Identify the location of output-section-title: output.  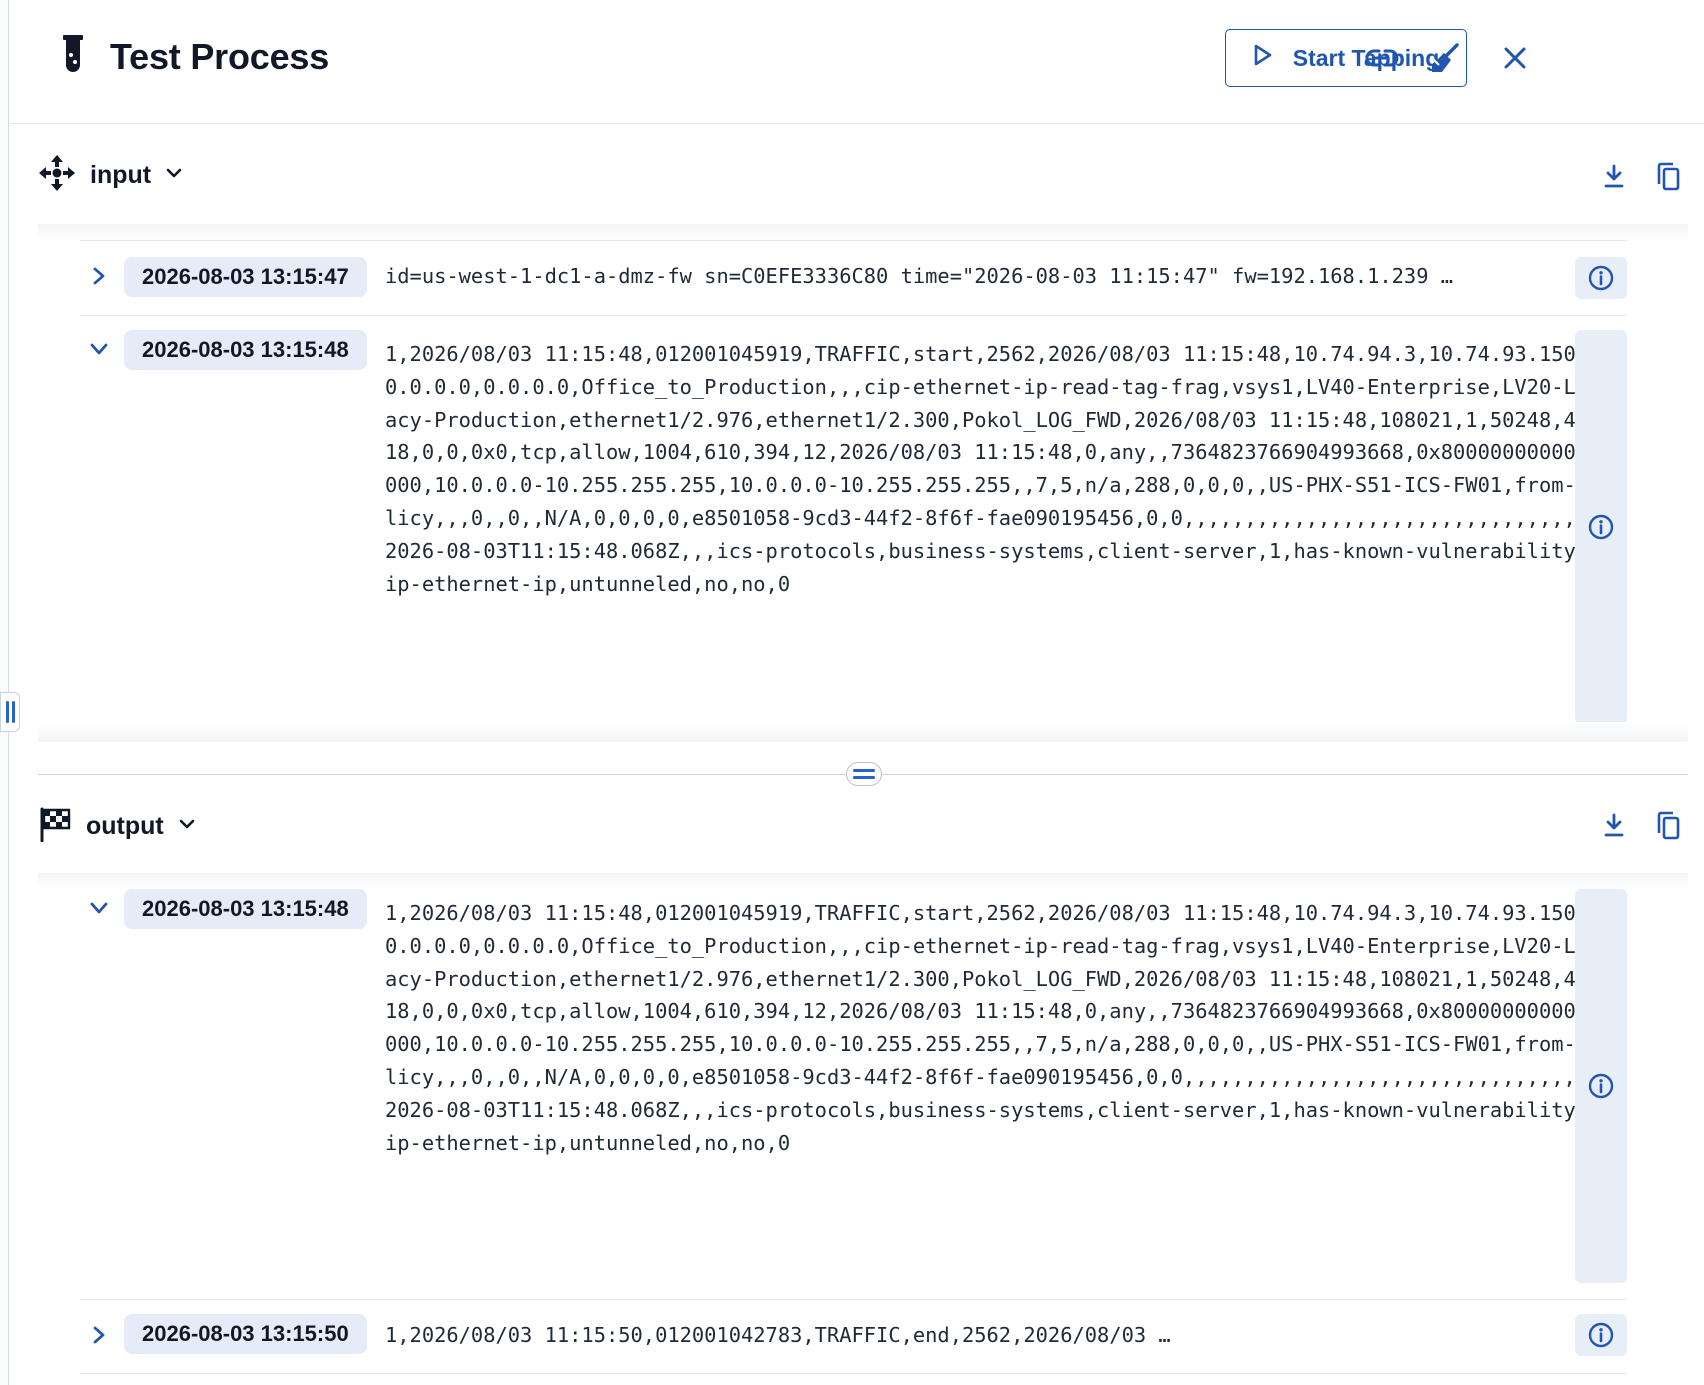
(125, 825).